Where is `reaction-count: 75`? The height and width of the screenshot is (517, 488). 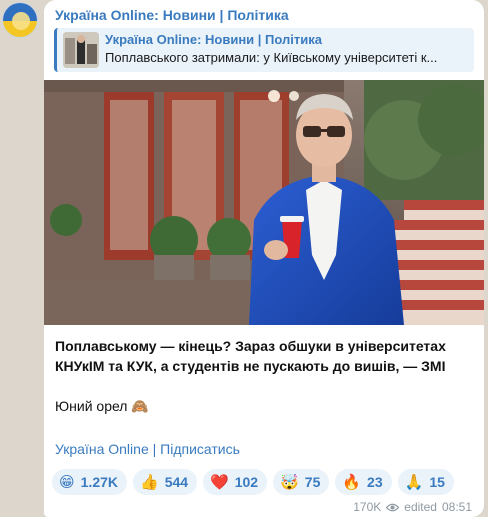
reaction-count: 75 is located at coordinates (312, 482).